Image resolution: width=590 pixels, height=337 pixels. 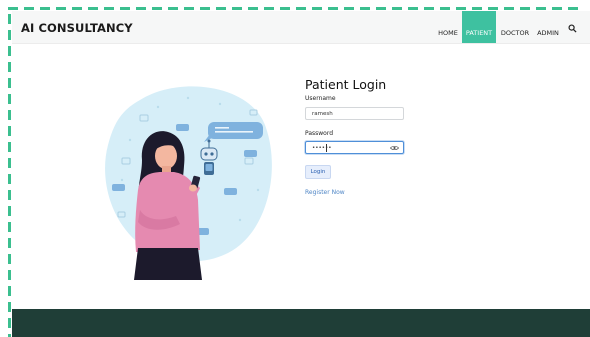 I want to click on login-button: Login, so click(x=318, y=172).